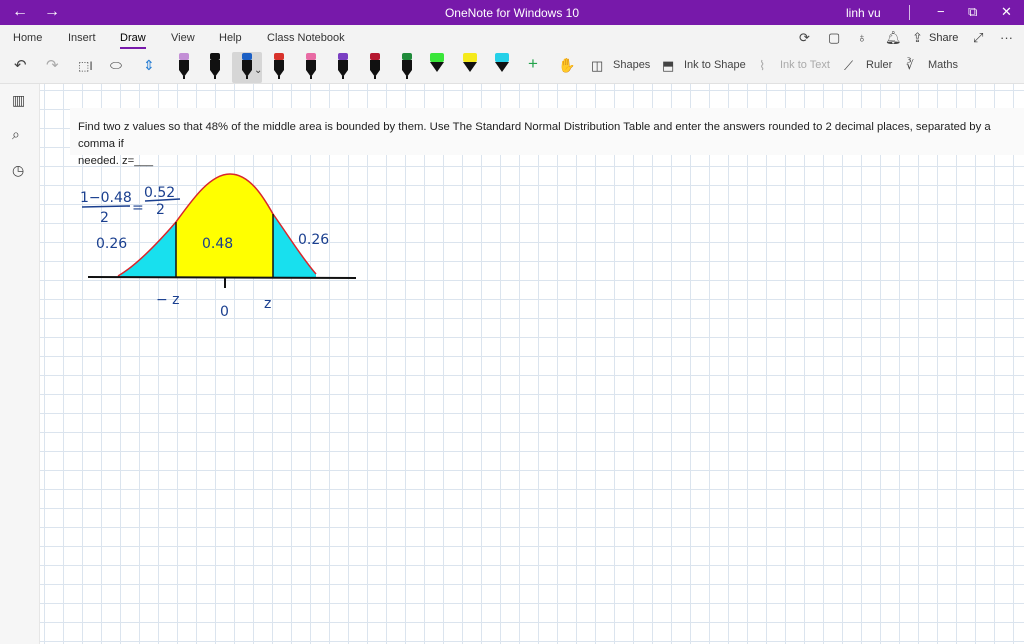 This screenshot has height=644, width=1024. Describe the element at coordinates (258, 70) in the screenshot. I see `pen-options-chevron-icon: ⌄` at that location.